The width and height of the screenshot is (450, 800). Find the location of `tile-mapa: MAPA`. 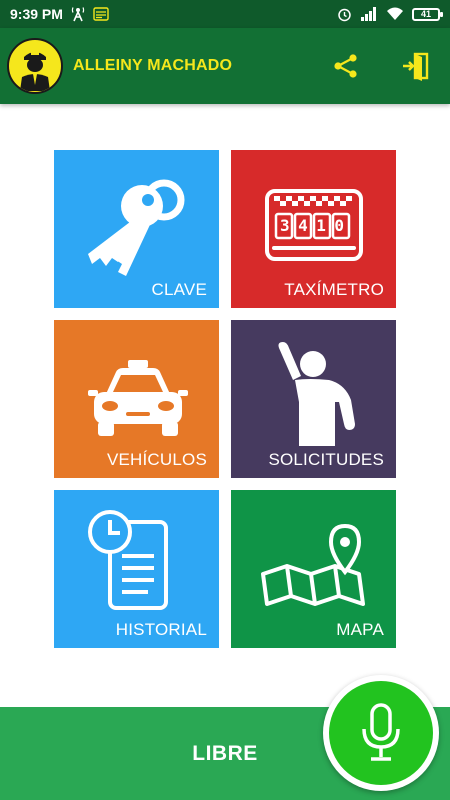

tile-mapa: MAPA is located at coordinates (313, 569).